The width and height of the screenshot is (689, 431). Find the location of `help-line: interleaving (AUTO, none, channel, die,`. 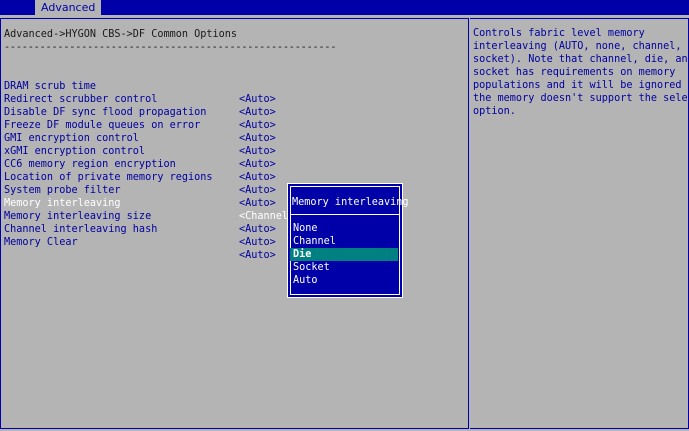

help-line: interleaving (AUTO, none, channel, die, is located at coordinates (581, 46).